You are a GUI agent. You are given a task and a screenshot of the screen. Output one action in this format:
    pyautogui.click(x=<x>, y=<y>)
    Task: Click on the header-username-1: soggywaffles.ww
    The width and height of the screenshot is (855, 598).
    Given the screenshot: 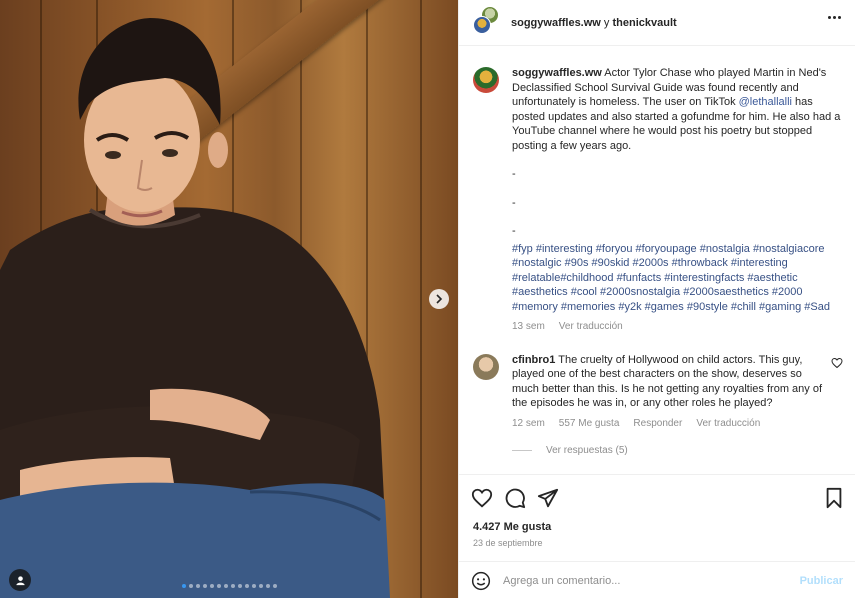 What is the action you would take?
    pyautogui.click(x=556, y=23)
    